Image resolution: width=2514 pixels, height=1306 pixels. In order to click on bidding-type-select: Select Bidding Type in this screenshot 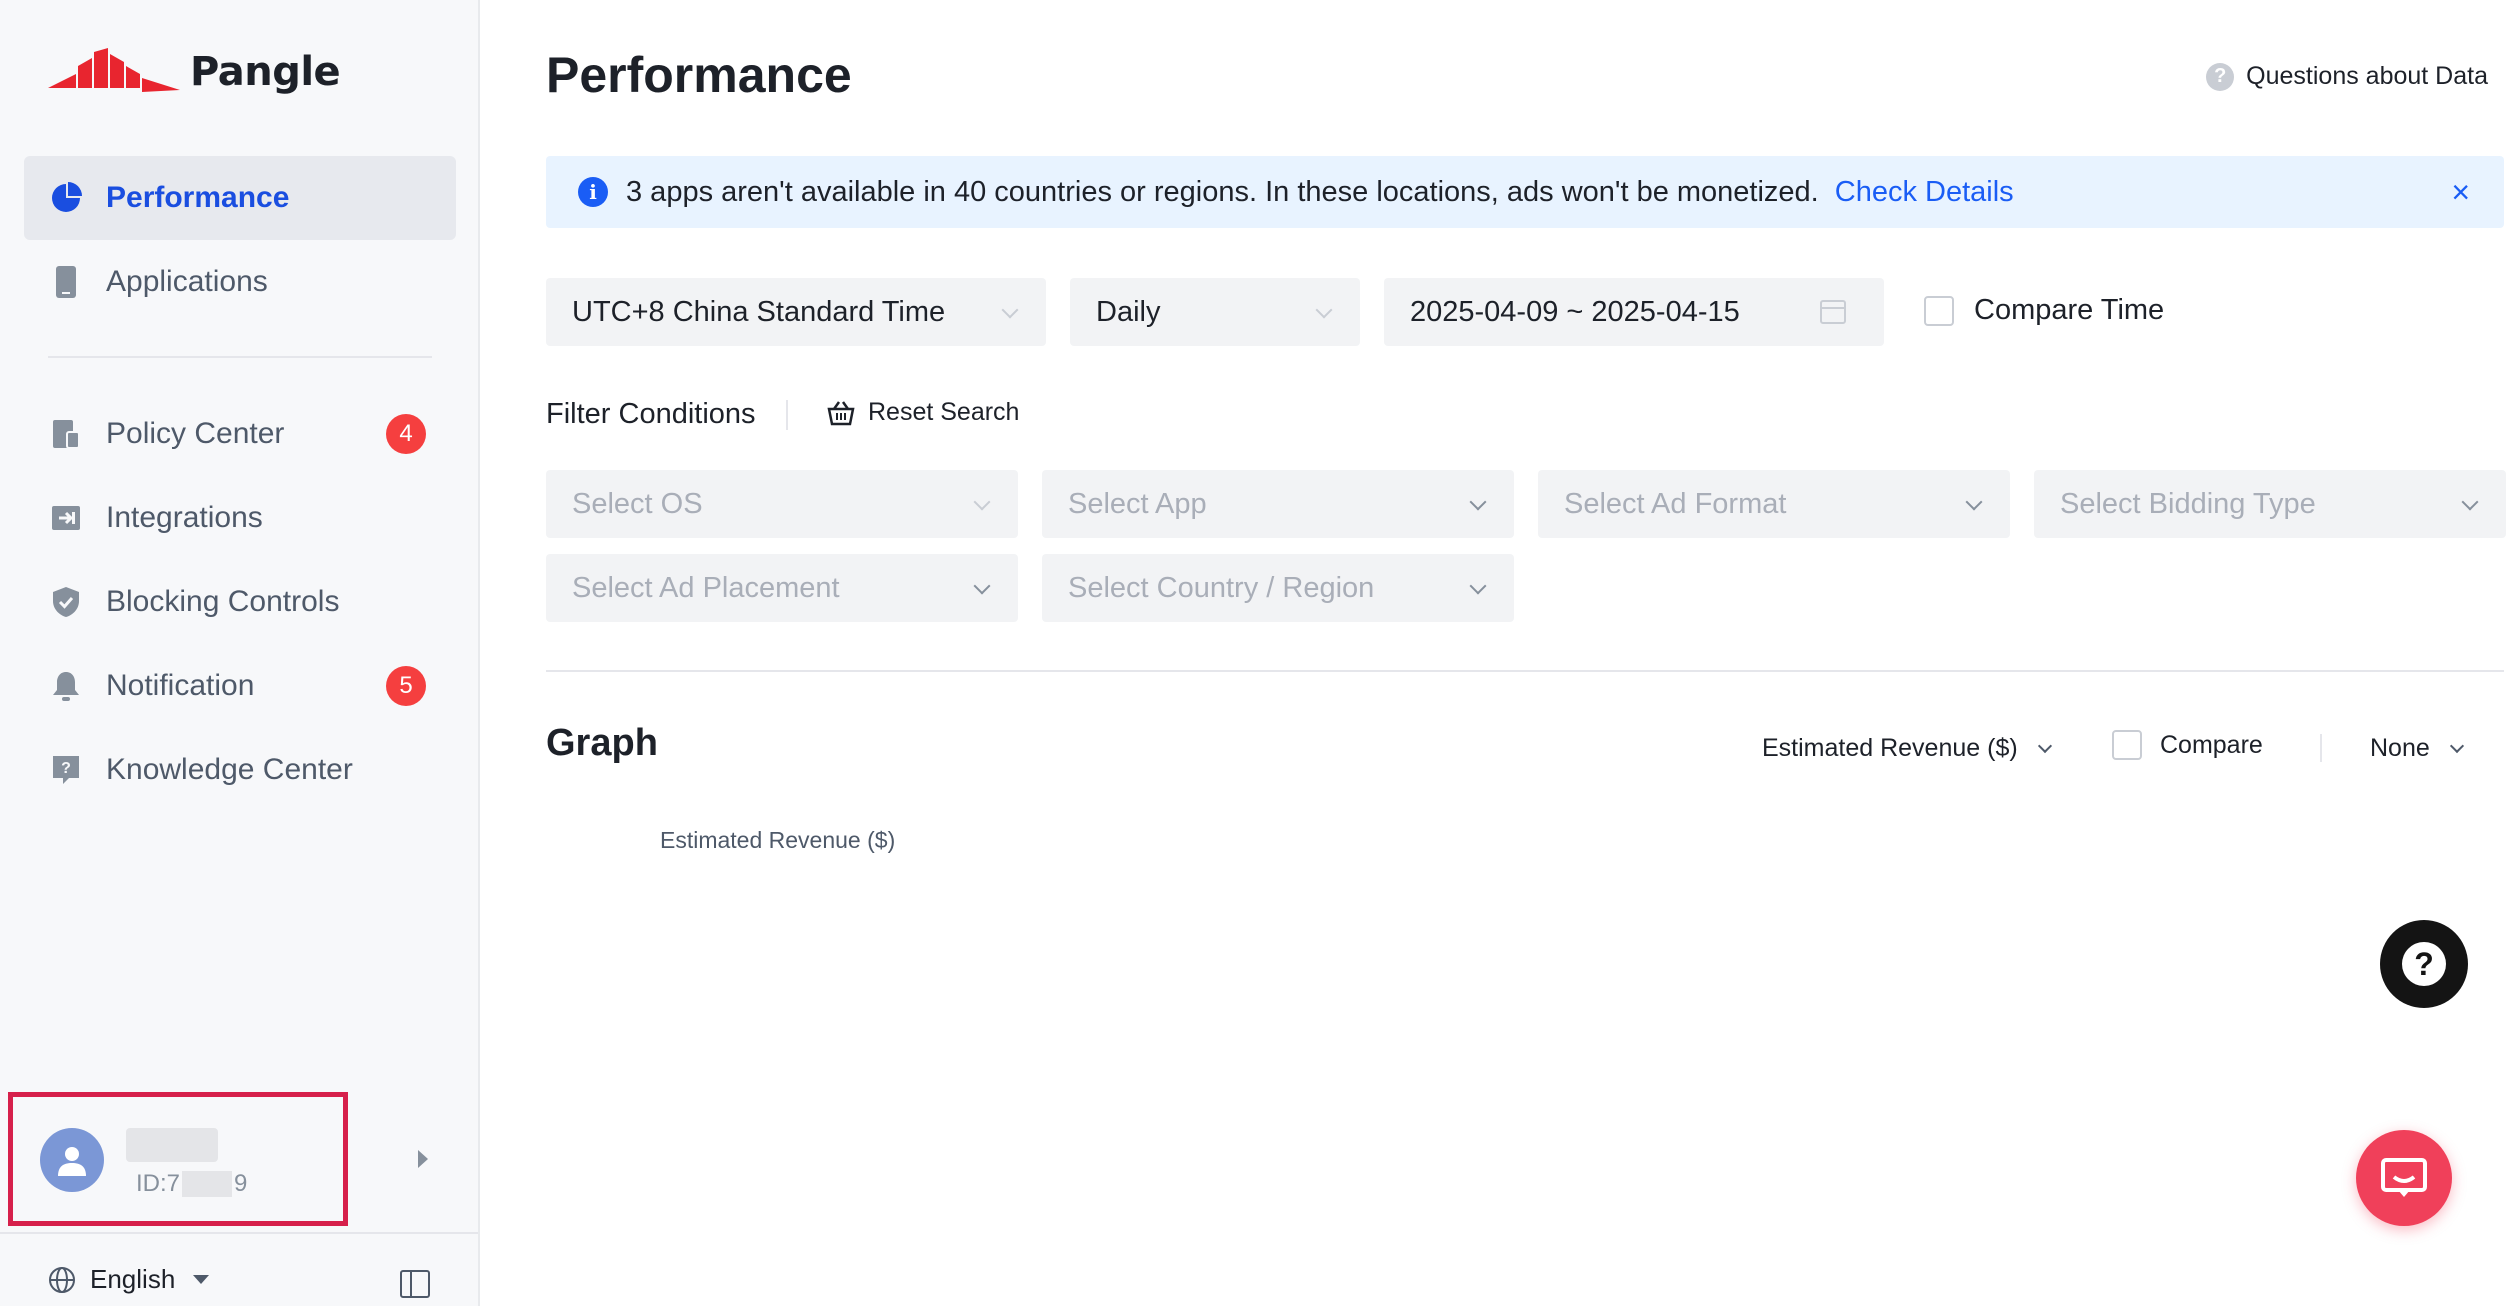, I will do `click(2270, 504)`.